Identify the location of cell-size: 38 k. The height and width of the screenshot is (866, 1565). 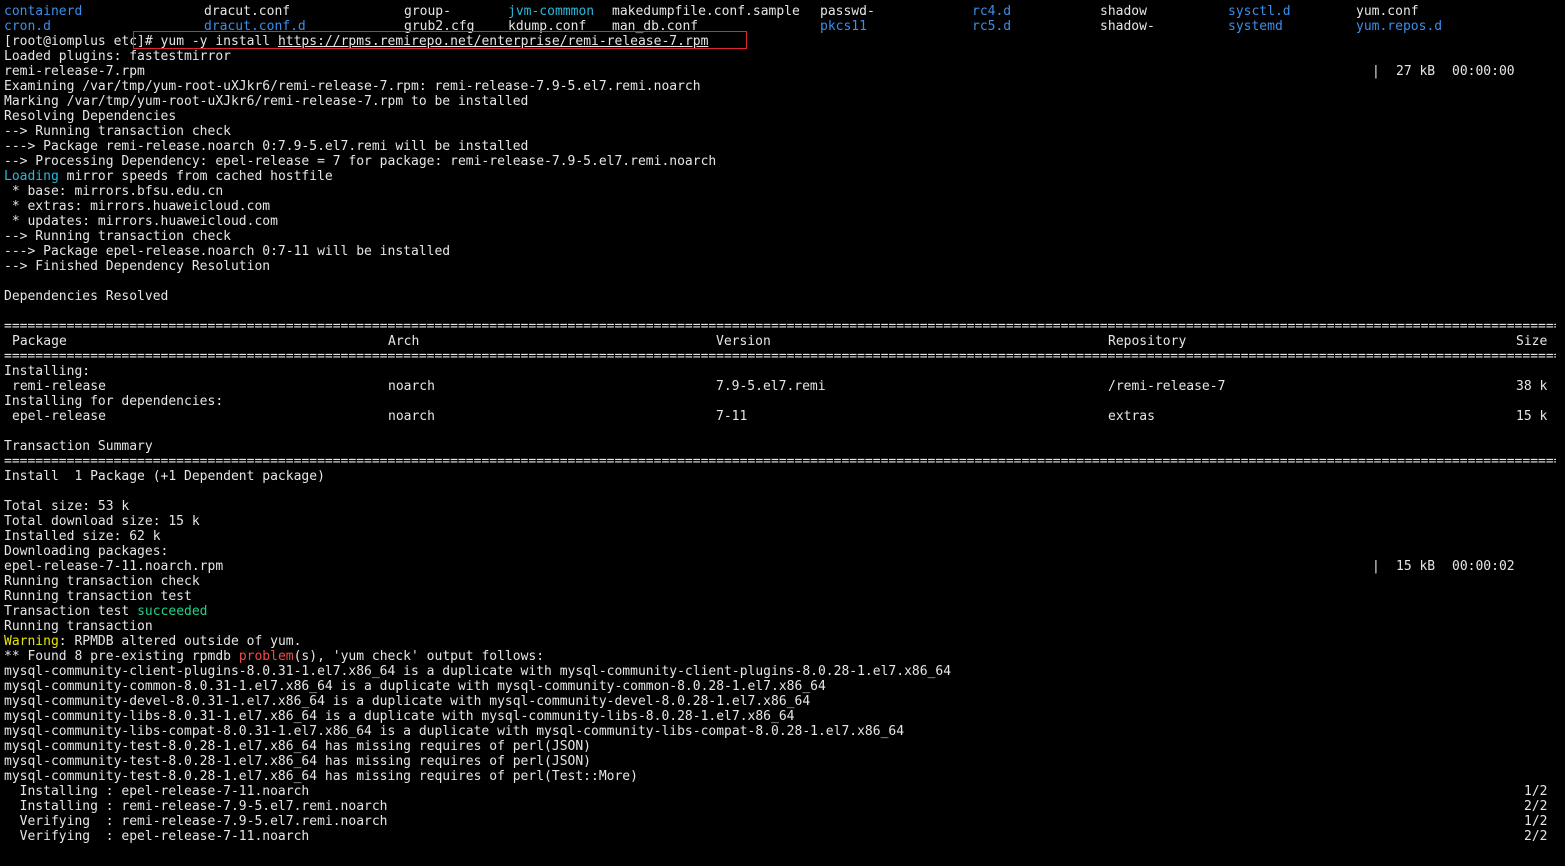
(1532, 386).